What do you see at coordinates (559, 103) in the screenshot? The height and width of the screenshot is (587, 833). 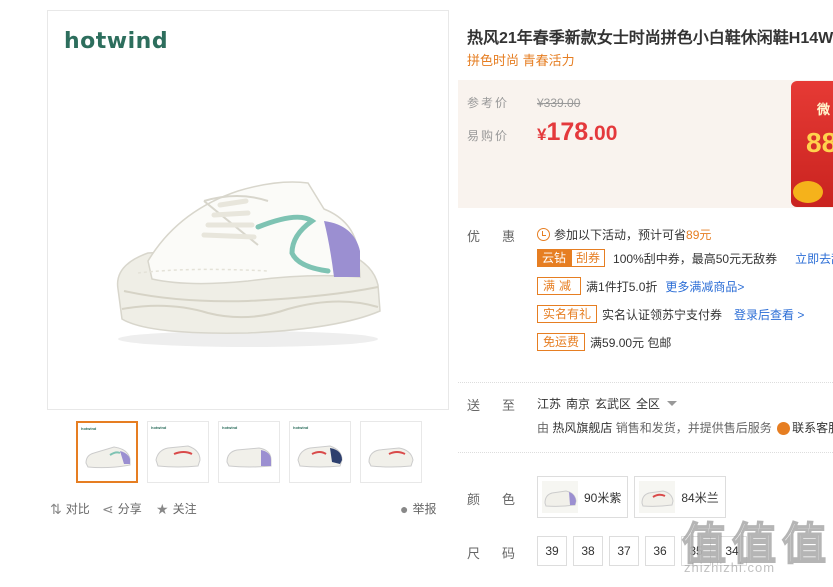 I see `reference-price: ¥339.00` at bounding box center [559, 103].